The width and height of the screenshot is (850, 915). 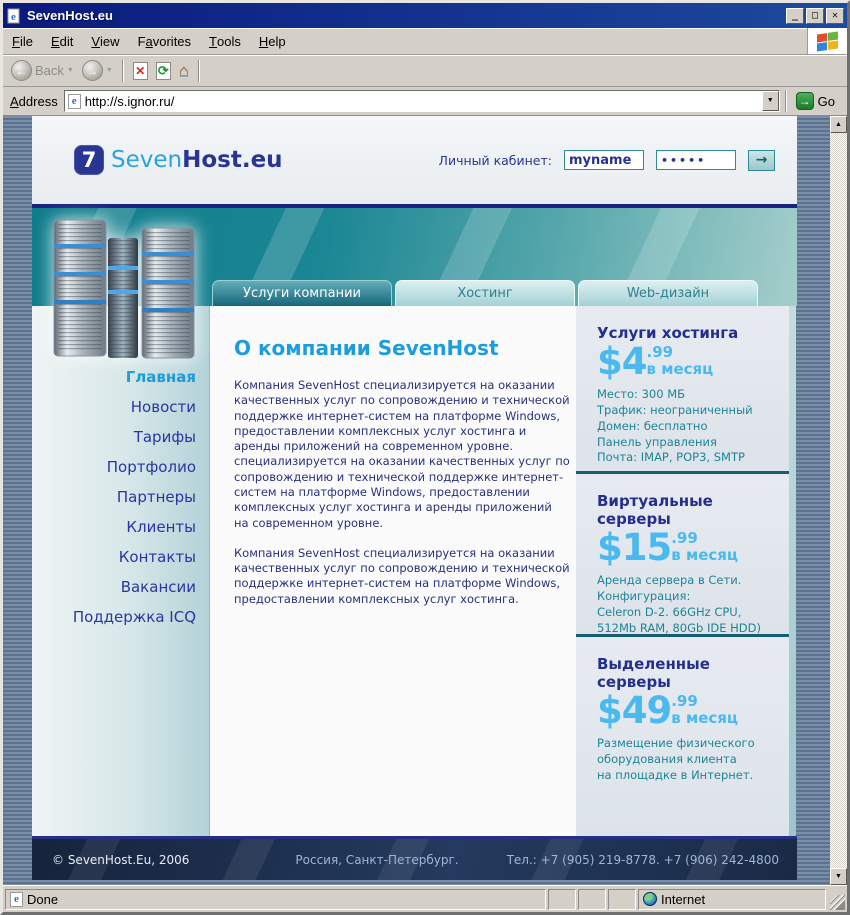 I want to click on login-area: Личный кабинет: →, so click(x=607, y=160).